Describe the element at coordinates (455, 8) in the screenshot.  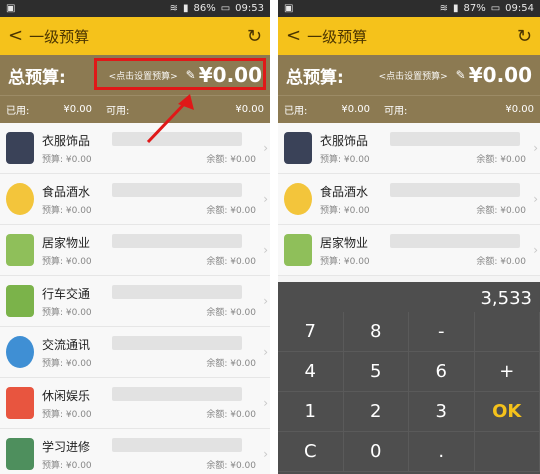
I see `signal-icon: ▮` at that location.